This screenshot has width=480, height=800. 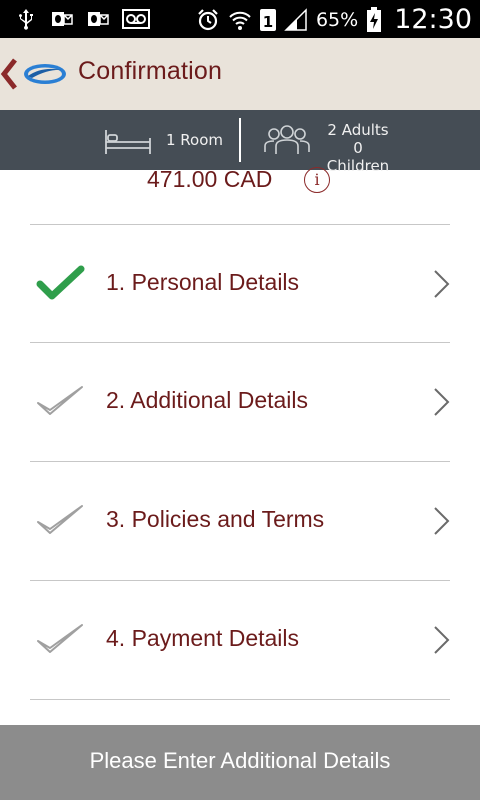 I want to click on bed-icon, so click(x=128, y=142).